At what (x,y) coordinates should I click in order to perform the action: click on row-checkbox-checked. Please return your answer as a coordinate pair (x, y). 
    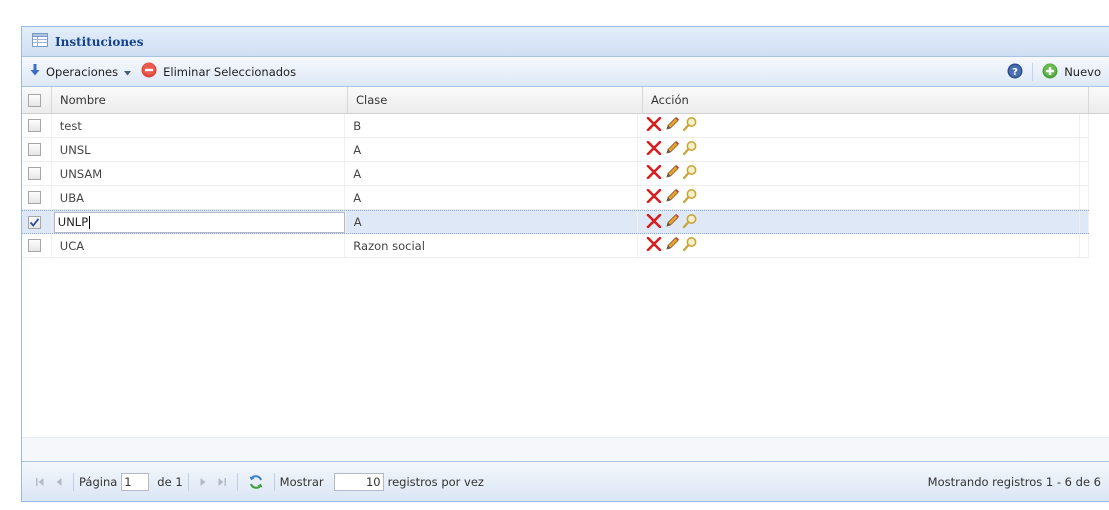
    Looking at the image, I should click on (34, 222).